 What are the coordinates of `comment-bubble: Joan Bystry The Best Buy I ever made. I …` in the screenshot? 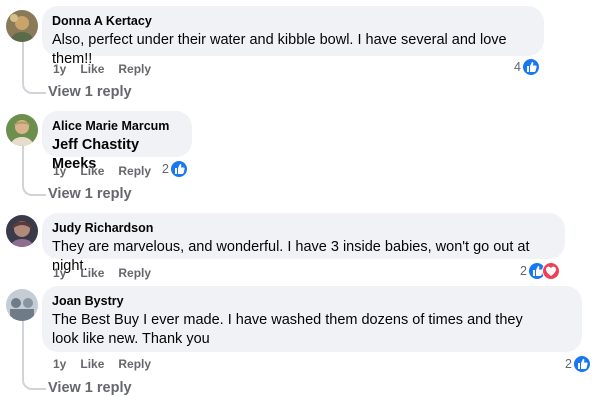 It's located at (312, 319).